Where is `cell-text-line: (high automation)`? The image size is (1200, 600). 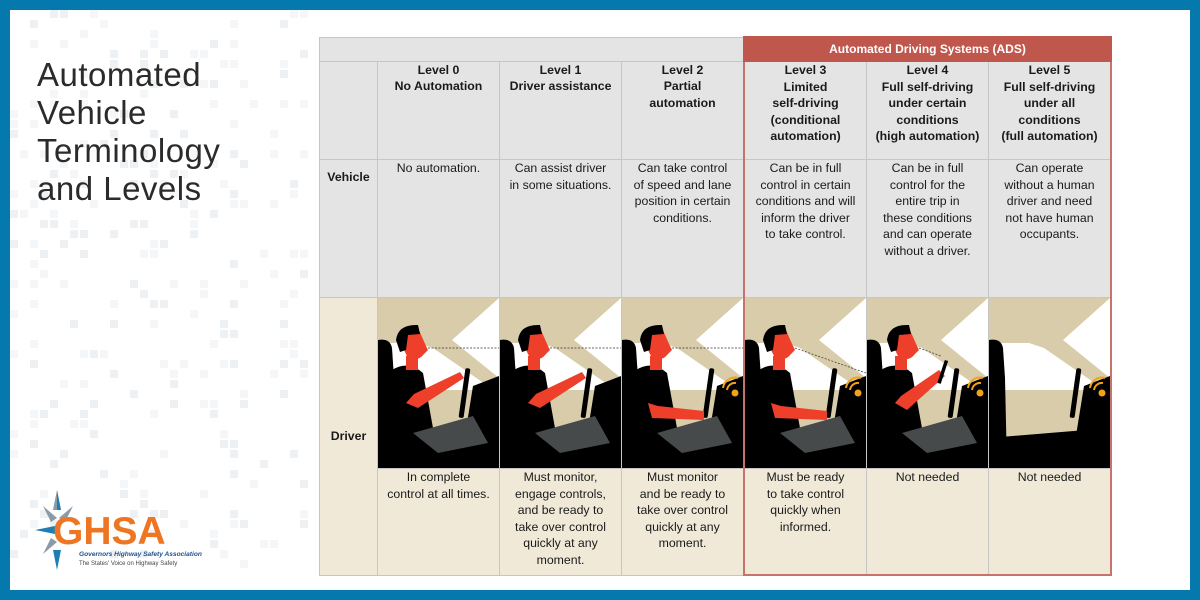 cell-text-line: (high automation) is located at coordinates (927, 136).